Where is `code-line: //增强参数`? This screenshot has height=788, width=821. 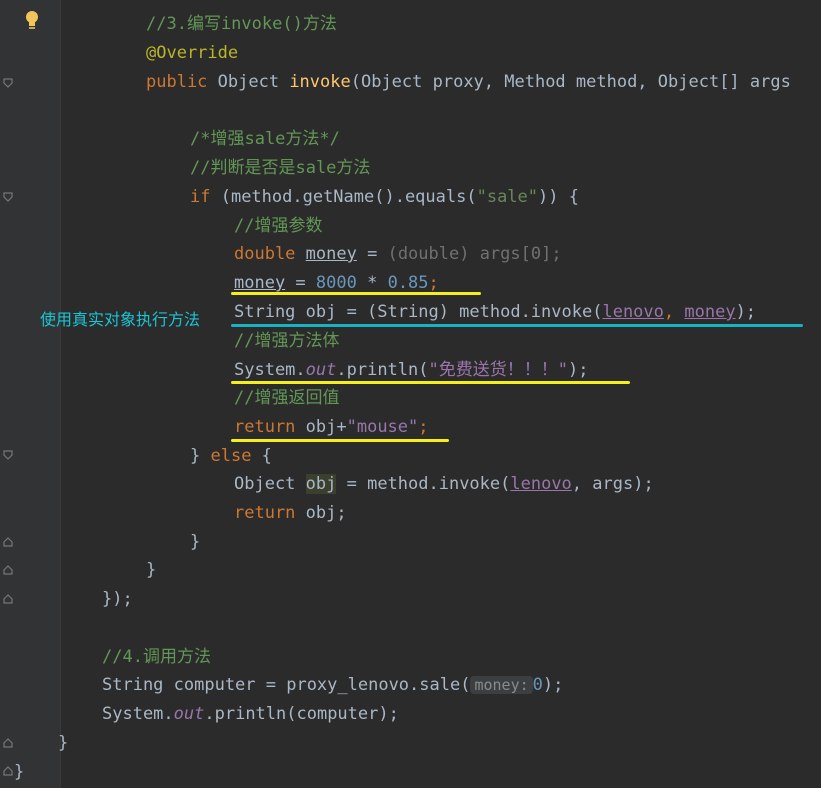
code-line: //增强参数 is located at coordinates (278, 226).